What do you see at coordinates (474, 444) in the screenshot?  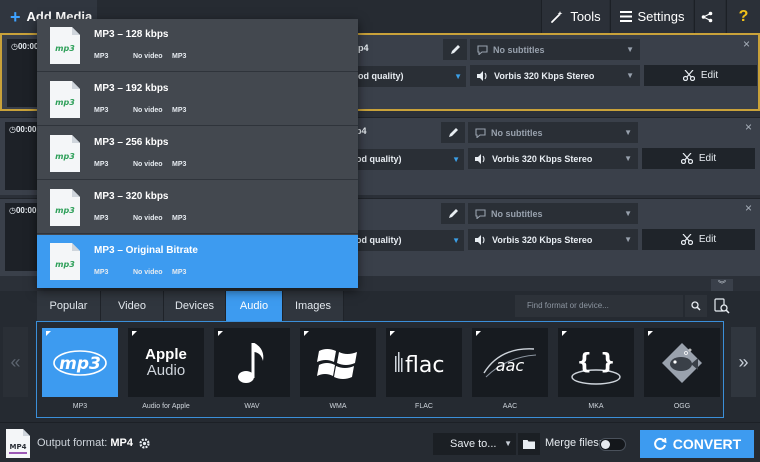 I see `save-to-select: Save to... ▼` at bounding box center [474, 444].